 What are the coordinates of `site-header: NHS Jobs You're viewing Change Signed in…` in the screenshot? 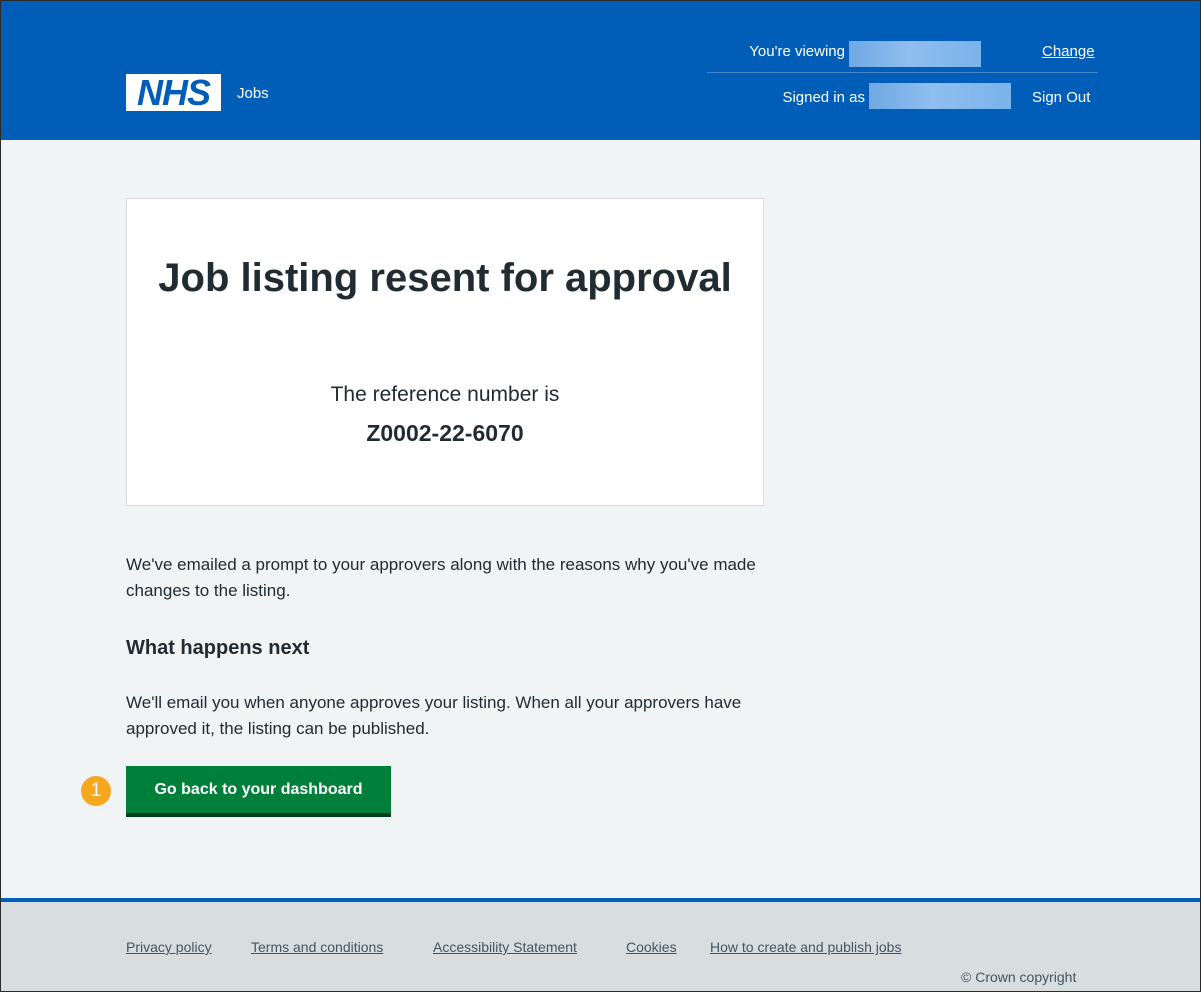 It's located at (600, 70).